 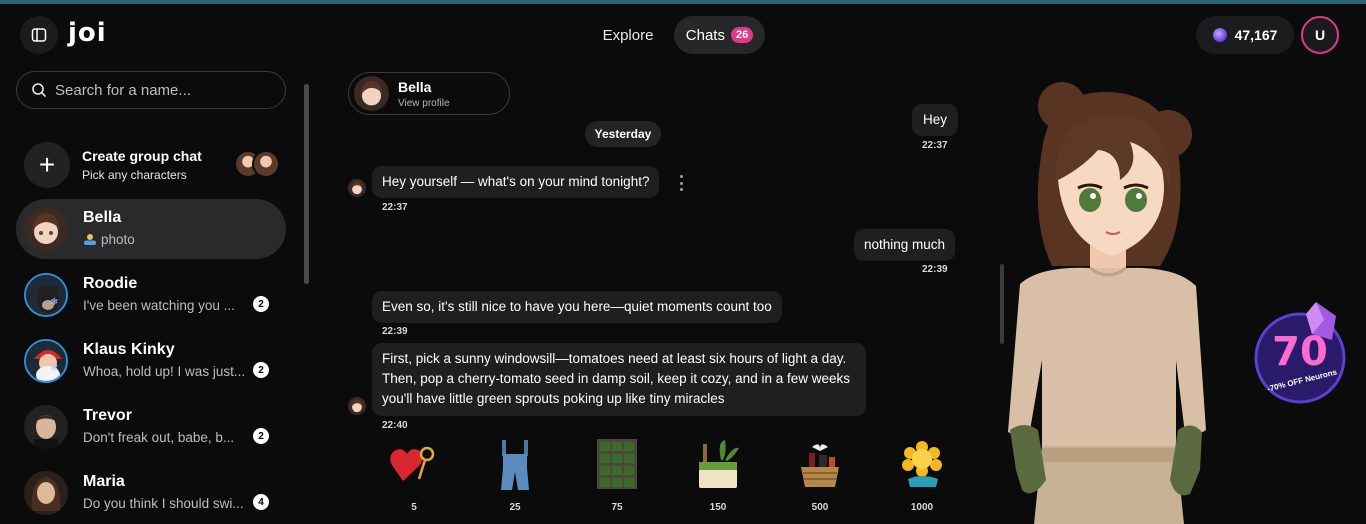 I want to click on chat-name: Roodie, so click(x=110, y=283).